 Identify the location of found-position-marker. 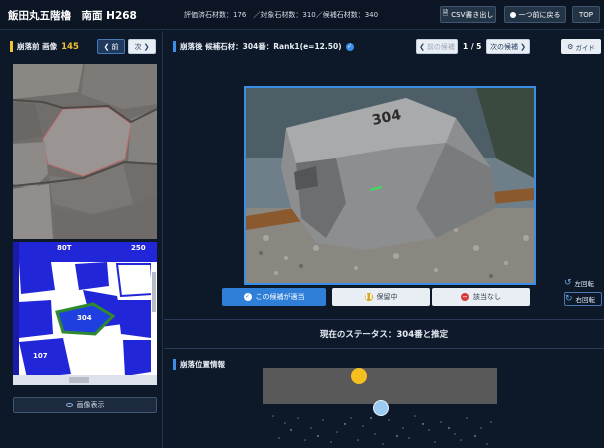
(381, 408).